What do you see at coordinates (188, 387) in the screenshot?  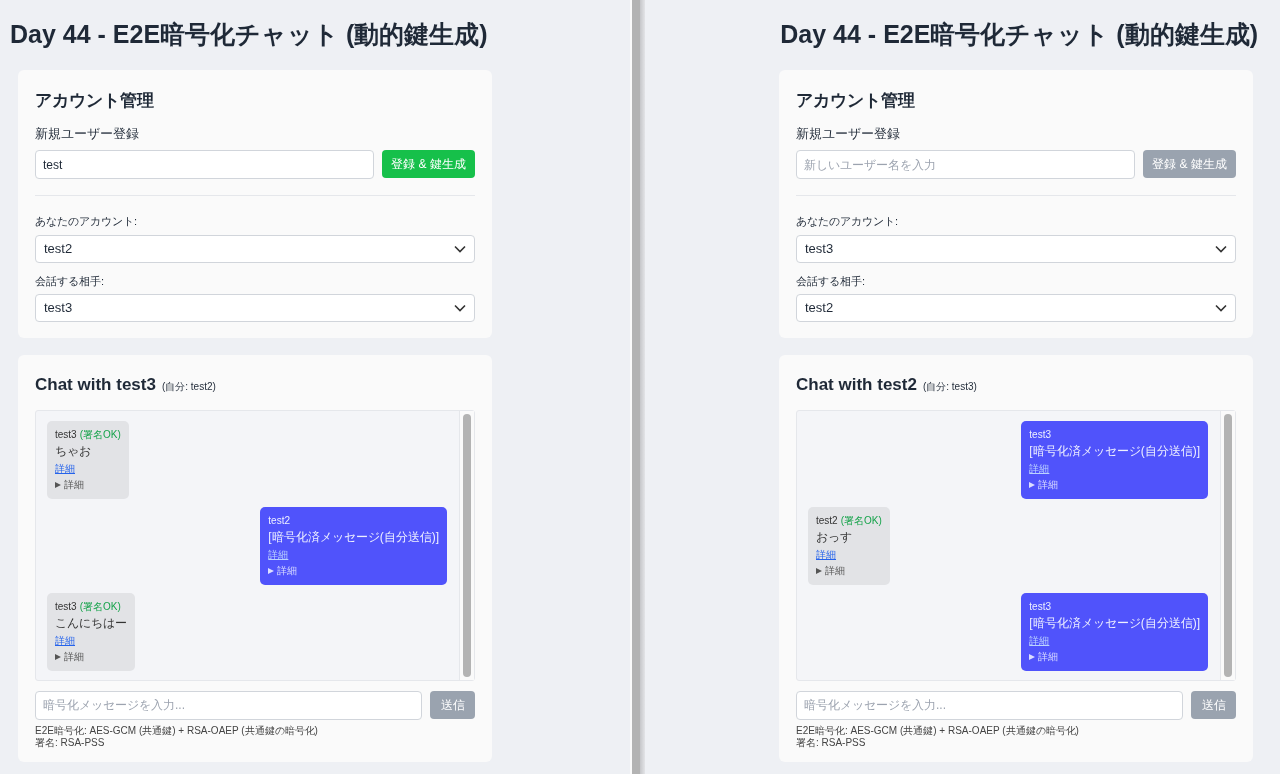 I see `own-account-note: (自分: test2)` at bounding box center [188, 387].